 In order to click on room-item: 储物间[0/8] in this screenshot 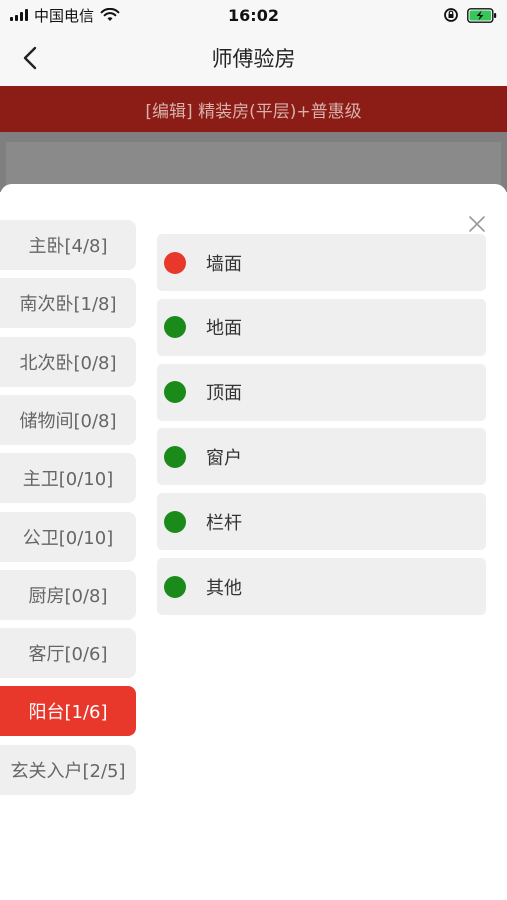, I will do `click(68, 419)`.